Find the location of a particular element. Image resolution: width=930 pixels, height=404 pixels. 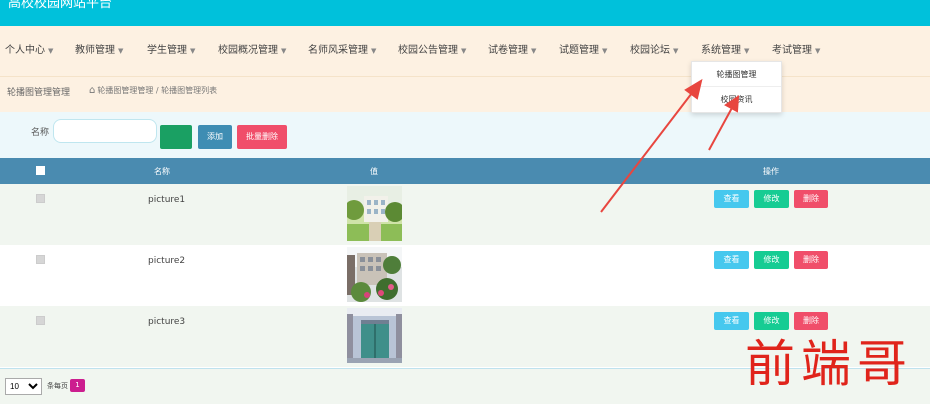

nav-item-famous-teachers: 名师风采管理 ▼ is located at coordinates (342, 48).